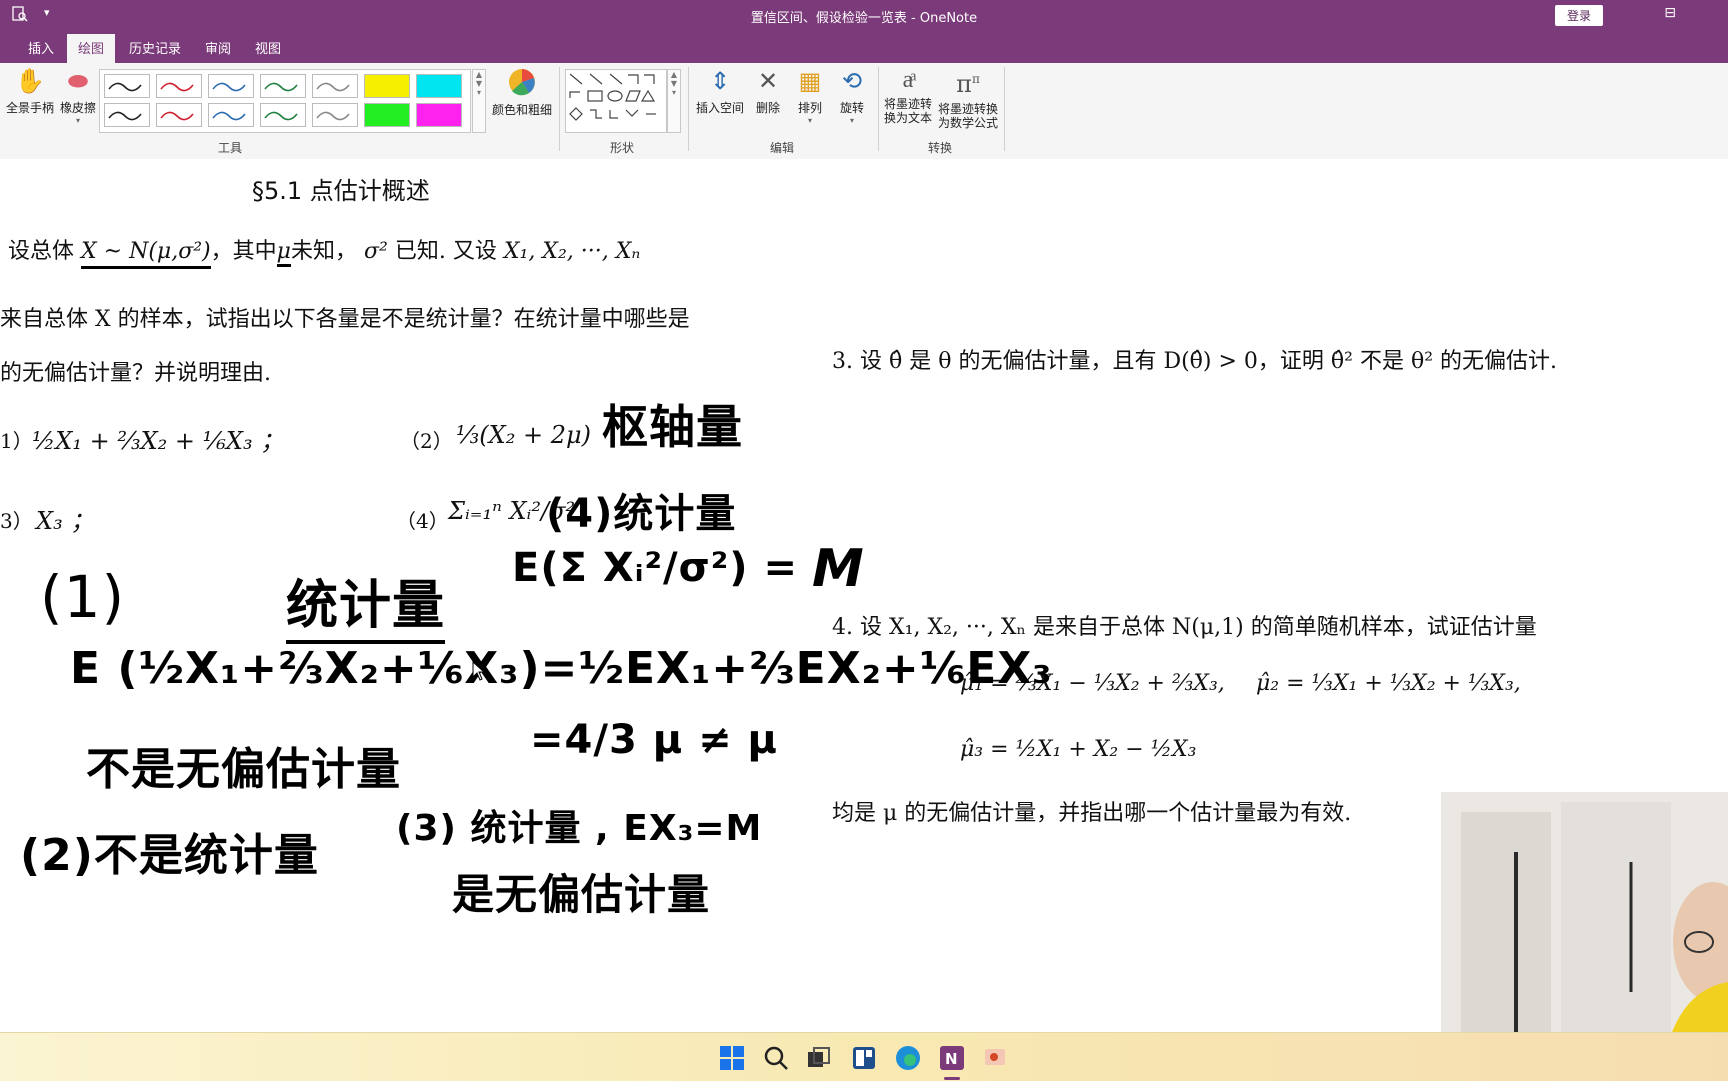 Image resolution: width=1728 pixels, height=1081 pixels. Describe the element at coordinates (16, 441) in the screenshot. I see `item1-label: 1）` at that location.